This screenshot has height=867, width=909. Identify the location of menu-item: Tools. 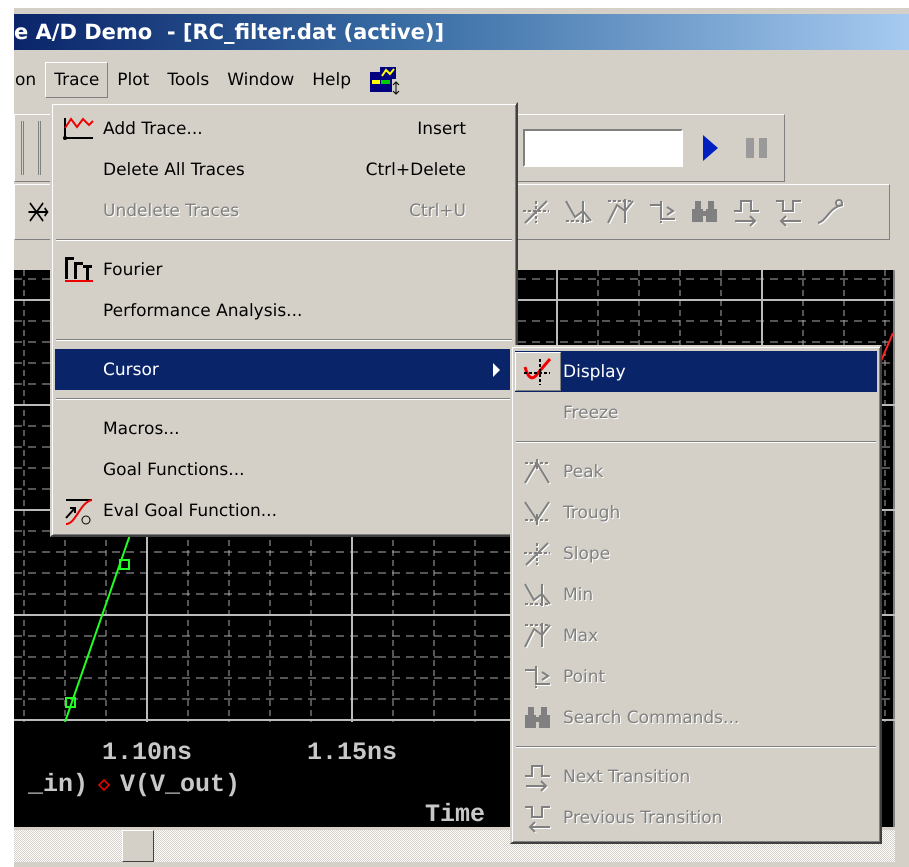
(188, 80).